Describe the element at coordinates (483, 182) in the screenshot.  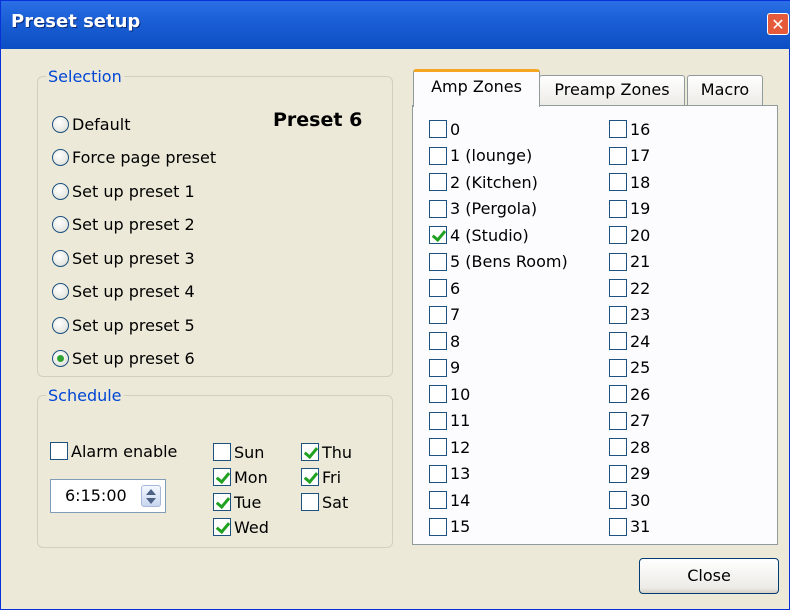
I see `zone-checkbox: 2 (Kitchen)` at that location.